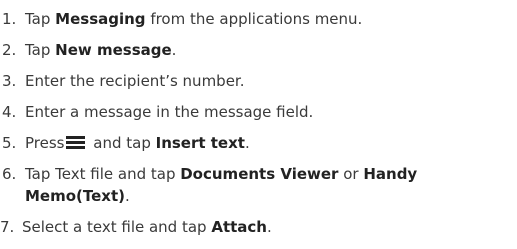 The height and width of the screenshot is (249, 517). I want to click on bold-term: Insert text, so click(200, 143).